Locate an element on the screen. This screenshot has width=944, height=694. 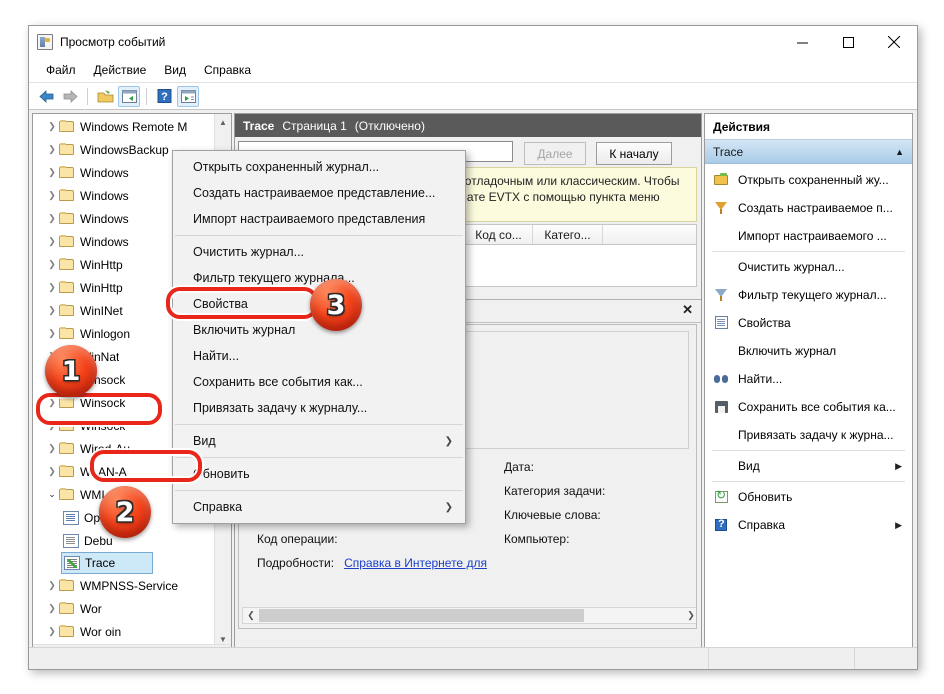
actions-section-header: Trace ▲ is located at coordinates (808, 152).